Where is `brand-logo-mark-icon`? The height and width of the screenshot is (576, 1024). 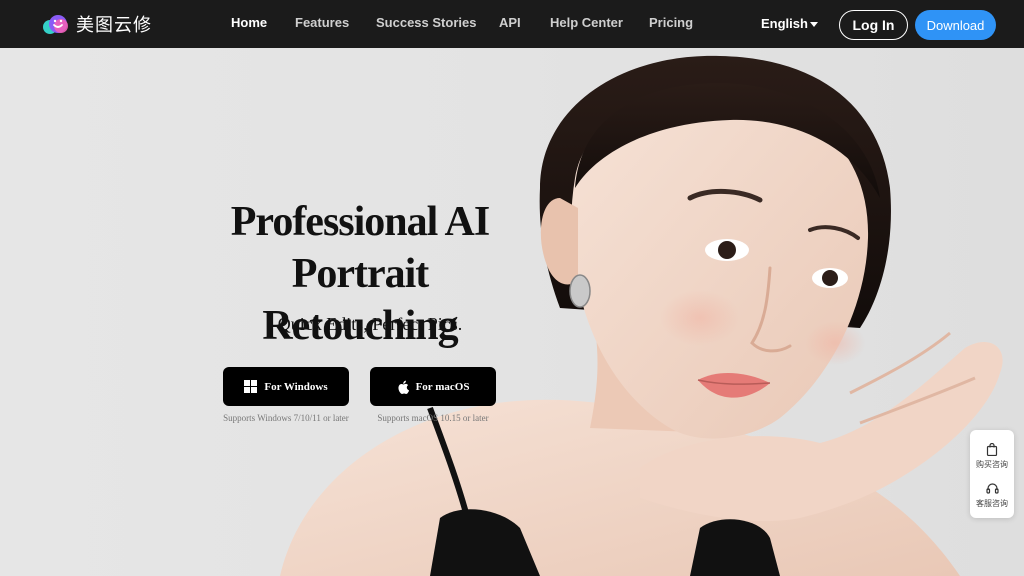 brand-logo-mark-icon is located at coordinates (55, 24).